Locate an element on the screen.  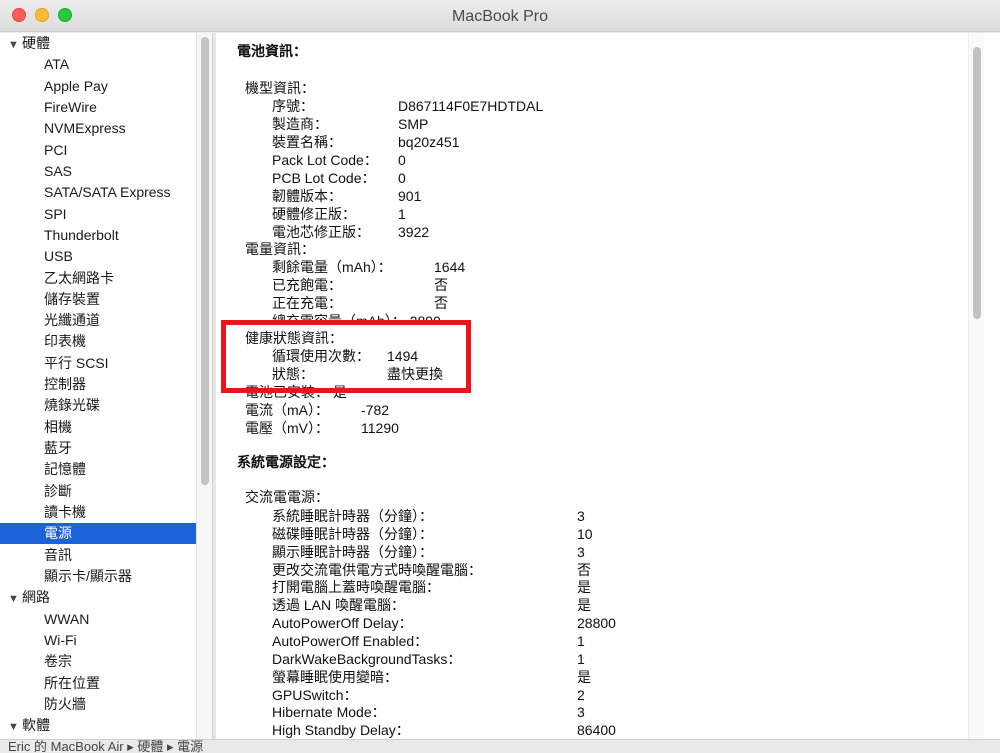
sidebar-item-label: FireWire is located at coordinates (70, 106).